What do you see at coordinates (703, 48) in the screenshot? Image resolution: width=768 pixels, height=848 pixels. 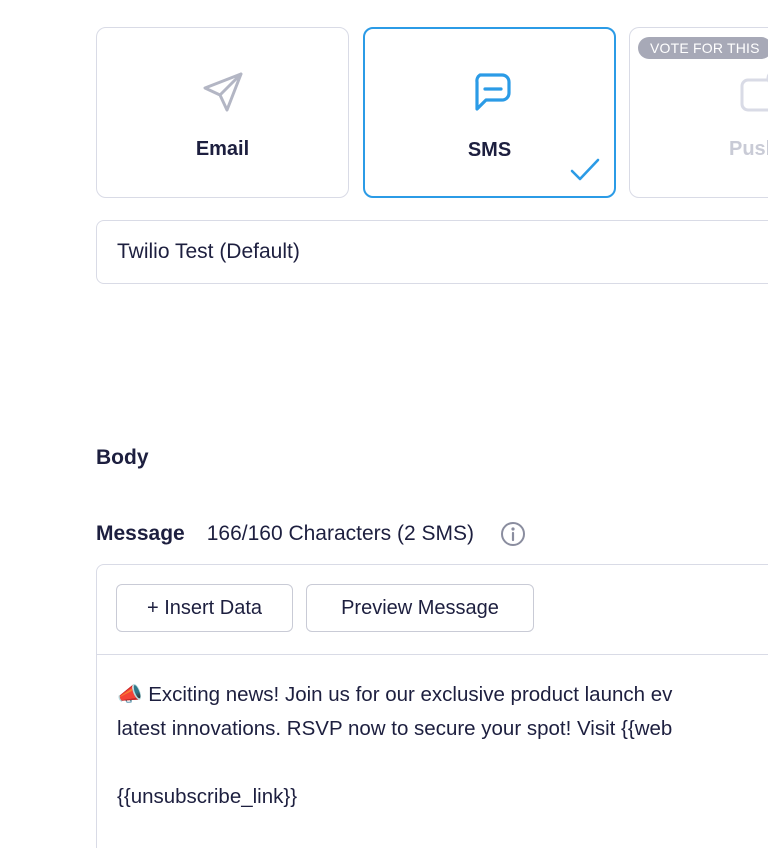 I see `vote-badge: VOTE FOR THIS` at bounding box center [703, 48].